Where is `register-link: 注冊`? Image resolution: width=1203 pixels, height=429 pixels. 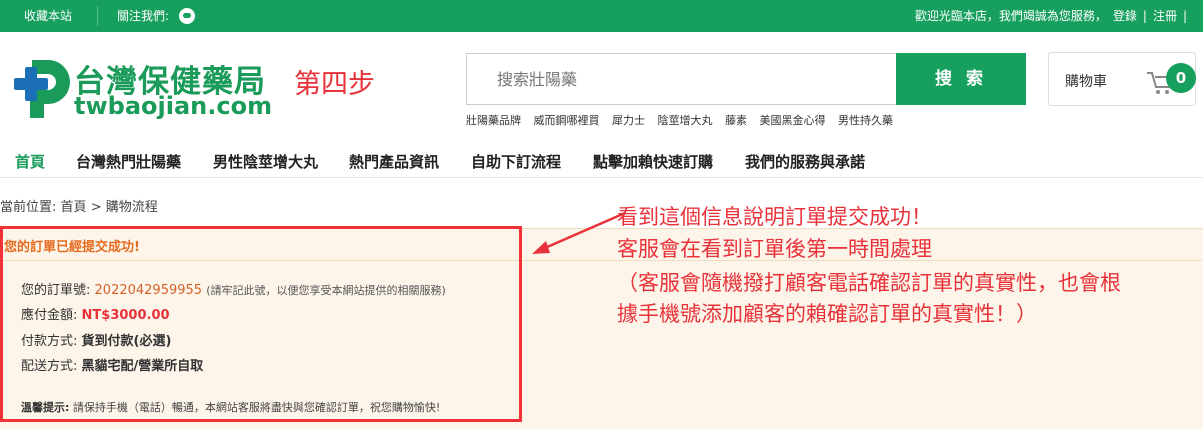 register-link: 注冊 is located at coordinates (1165, 16).